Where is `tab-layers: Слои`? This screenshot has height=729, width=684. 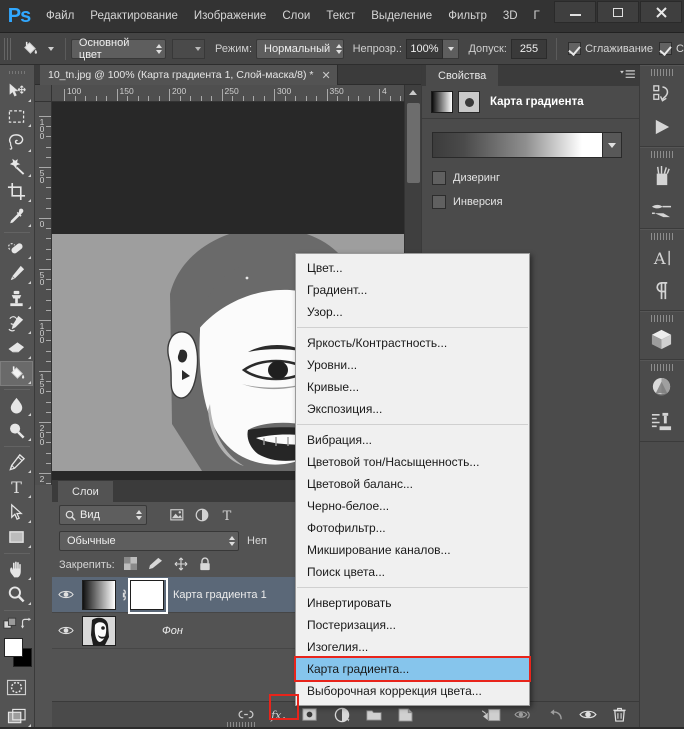 tab-layers: Слои is located at coordinates (85, 491).